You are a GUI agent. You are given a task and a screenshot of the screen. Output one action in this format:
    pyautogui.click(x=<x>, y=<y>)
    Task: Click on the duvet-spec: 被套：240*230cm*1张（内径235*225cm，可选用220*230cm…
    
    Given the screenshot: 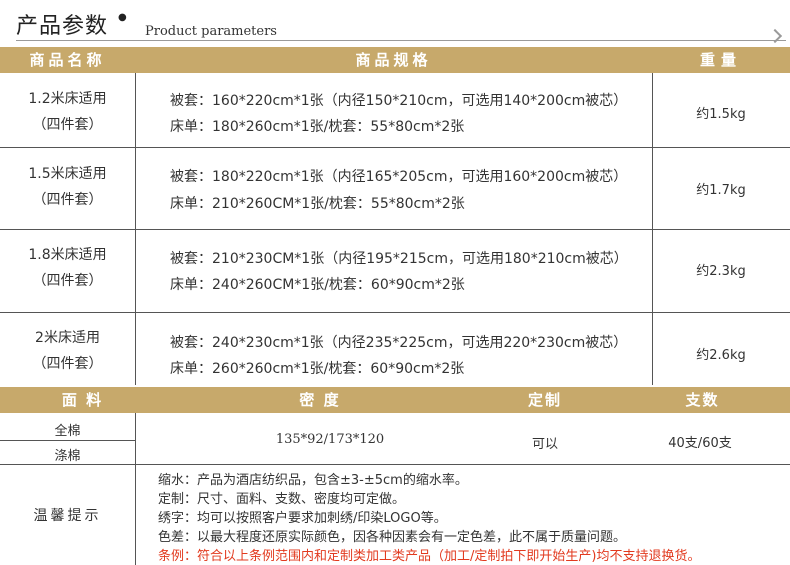 What is the action you would take?
    pyautogui.click(x=399, y=343)
    